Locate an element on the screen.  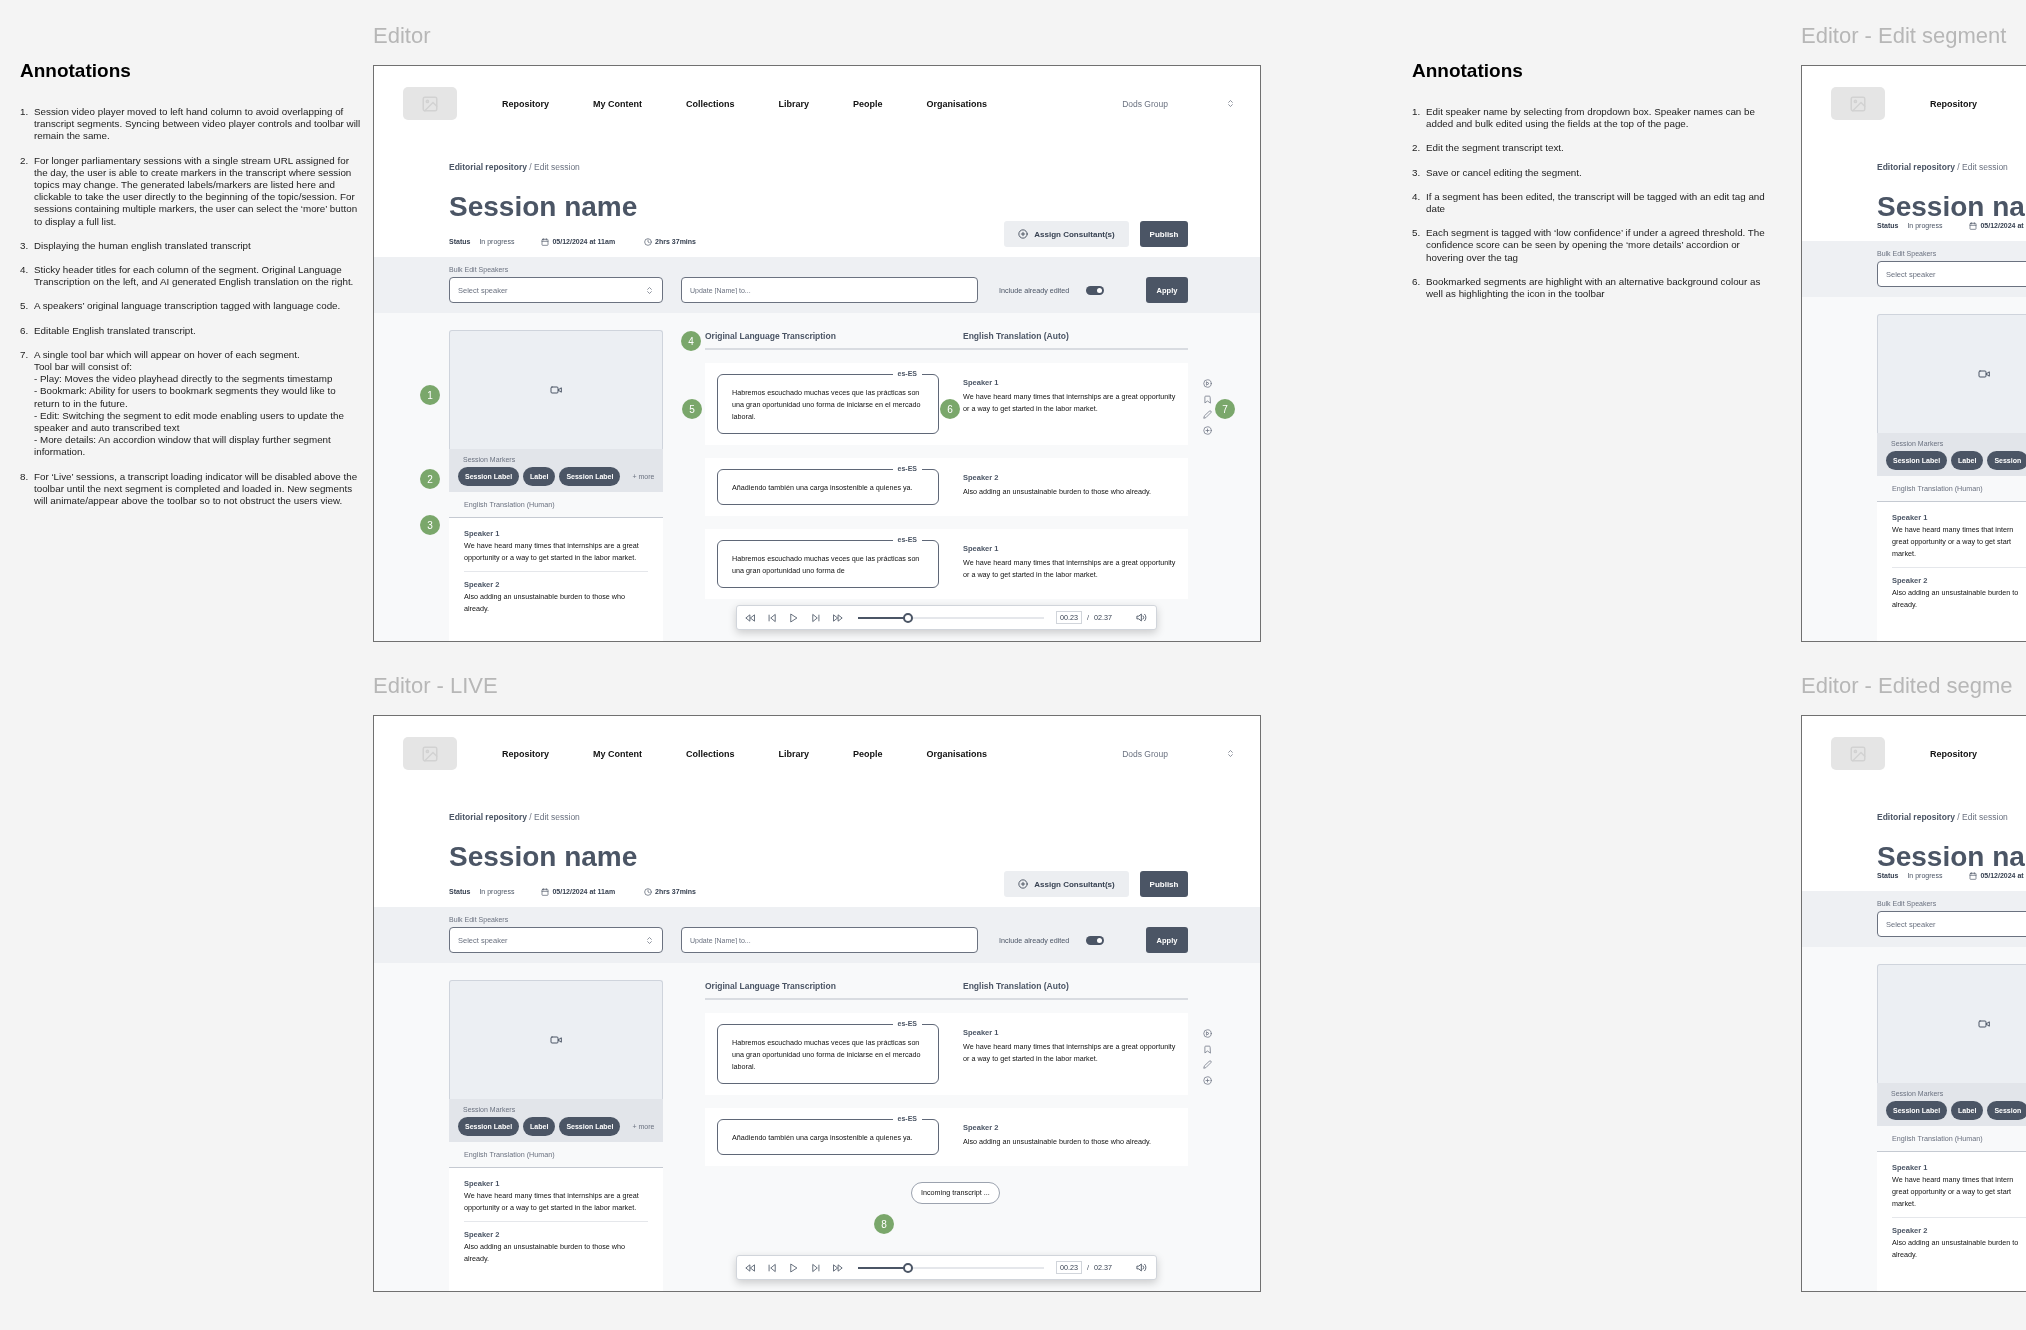
annotation-text: For ‘Live’ sessions, a transcript loading indicator will be disabled above the toolbar until the next segment is completed and loaded in. New segments will animate/appear above the toolbar so to not obstruct the users view. is located at coordinates (196, 489).